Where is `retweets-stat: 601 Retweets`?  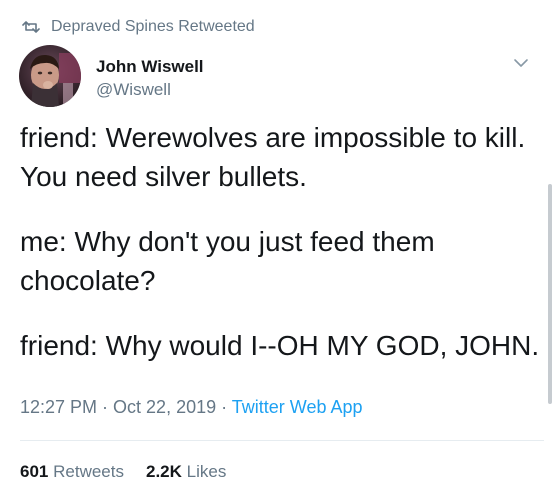 retweets-stat: 601 Retweets is located at coordinates (72, 471).